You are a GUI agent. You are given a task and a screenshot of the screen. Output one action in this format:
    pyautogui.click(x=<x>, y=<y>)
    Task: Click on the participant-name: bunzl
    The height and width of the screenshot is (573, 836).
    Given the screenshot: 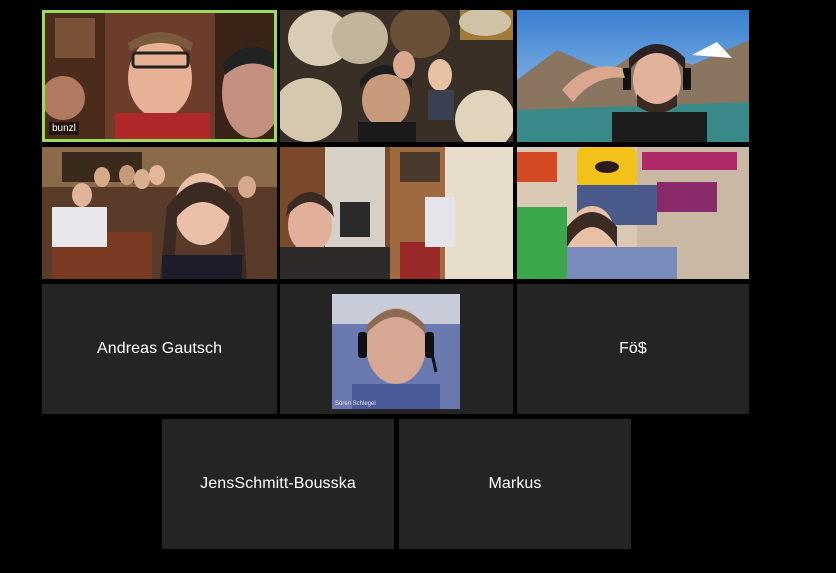 What is the action you would take?
    pyautogui.click(x=64, y=128)
    